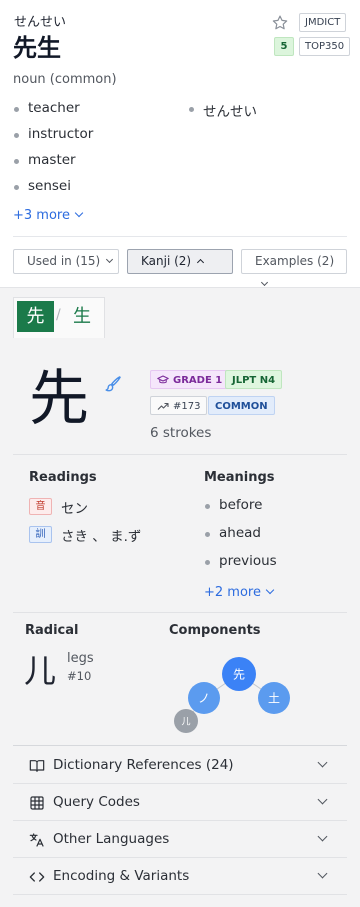 The height and width of the screenshot is (907, 360). Describe the element at coordinates (187, 406) in the screenshot. I see `frequency-label: #173` at that location.